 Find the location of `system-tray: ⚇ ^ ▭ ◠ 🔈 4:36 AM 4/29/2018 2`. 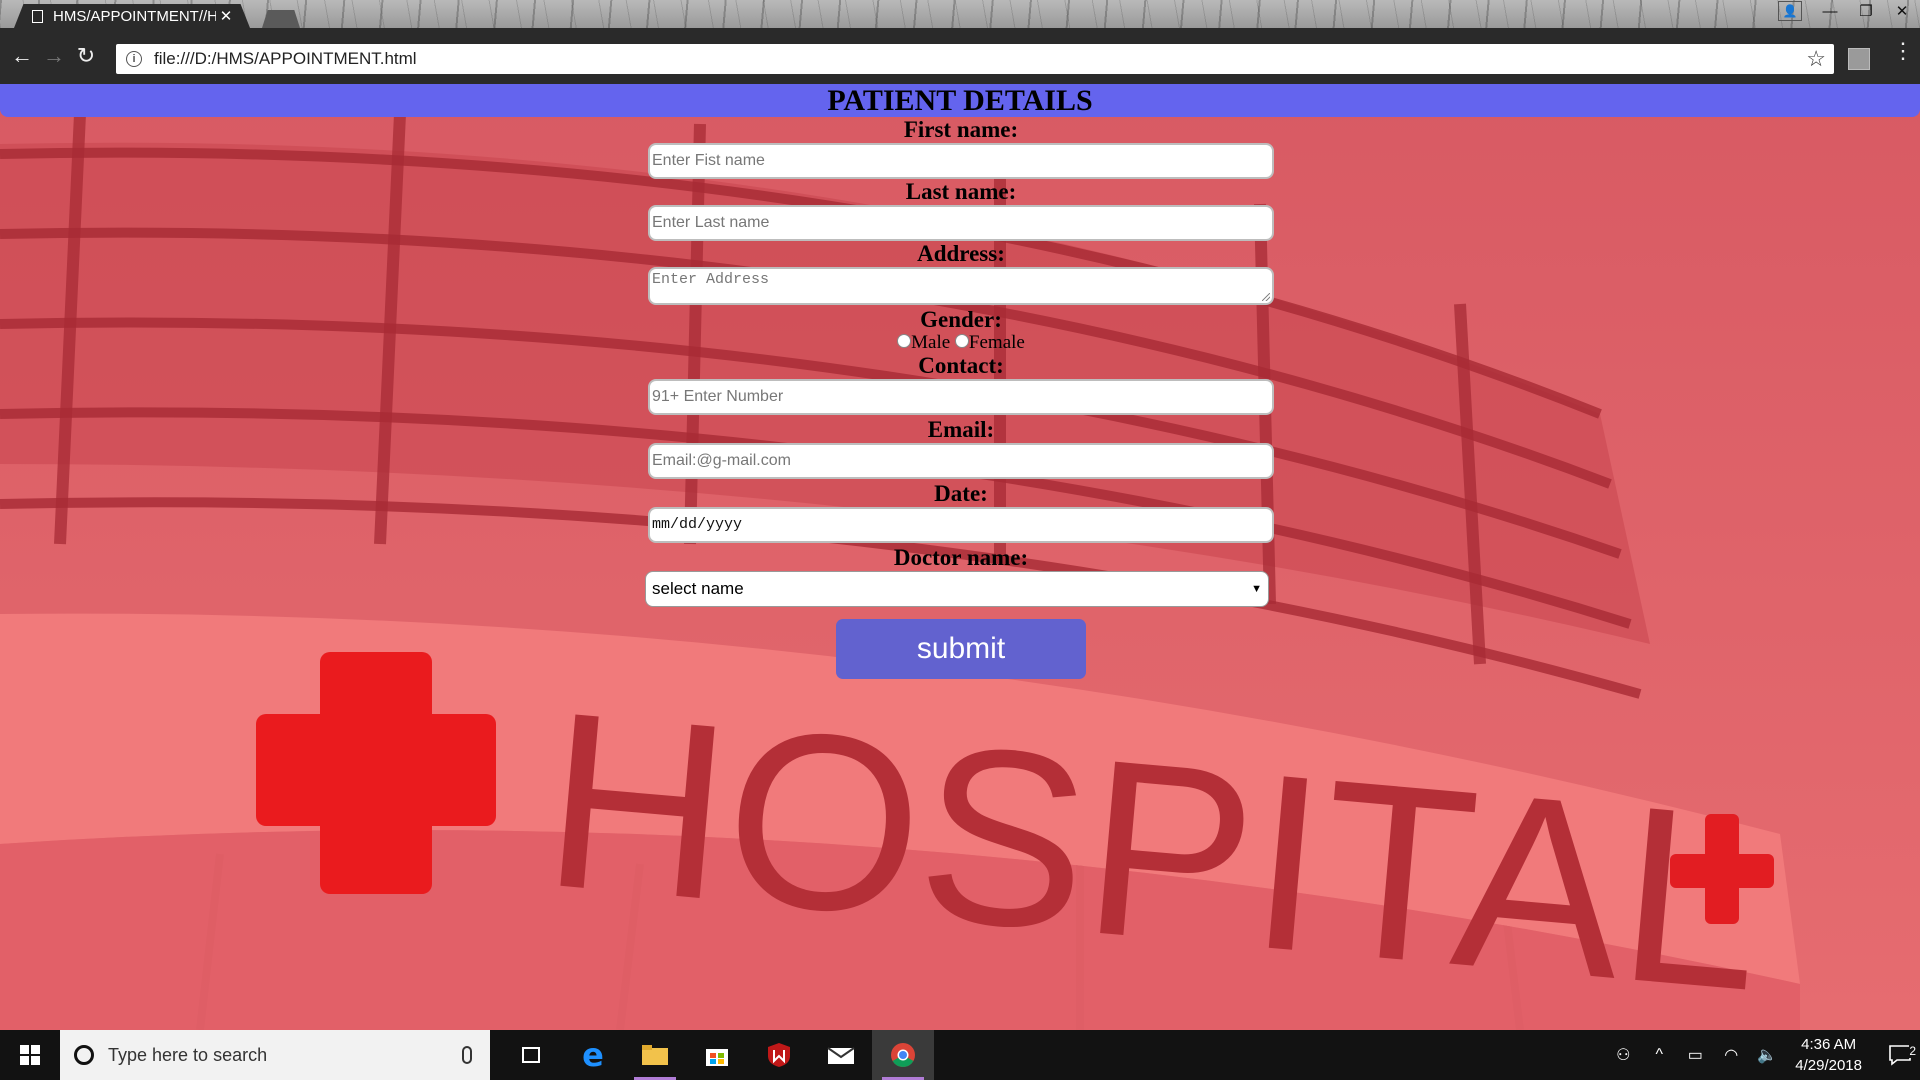

system-tray: ⚇ ^ ▭ ◠ 🔈 4:36 AM 4/29/2018 2 is located at coordinates (1762, 1055).